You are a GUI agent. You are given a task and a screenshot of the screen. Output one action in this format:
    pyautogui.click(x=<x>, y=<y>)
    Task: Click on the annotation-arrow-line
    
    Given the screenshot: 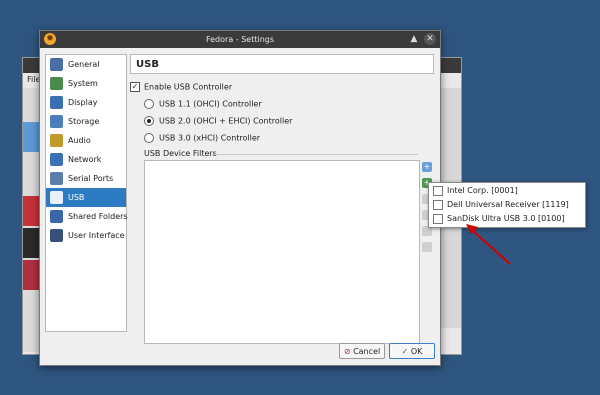 What is the action you would take?
    pyautogui.click(x=491, y=247)
    